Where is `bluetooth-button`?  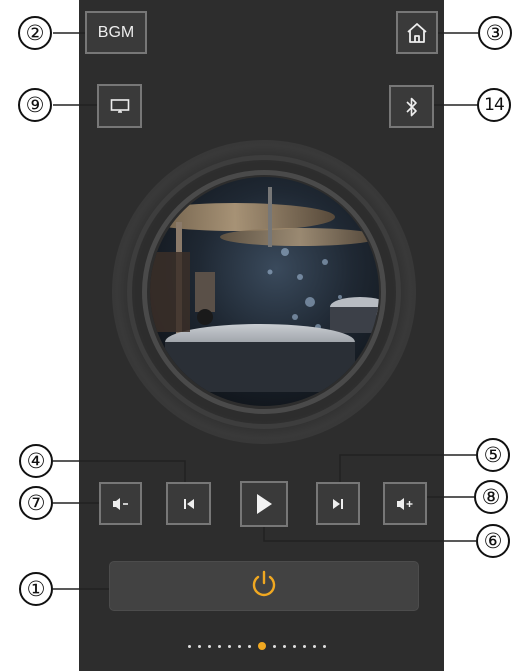
bluetooth-button is located at coordinates (411, 106).